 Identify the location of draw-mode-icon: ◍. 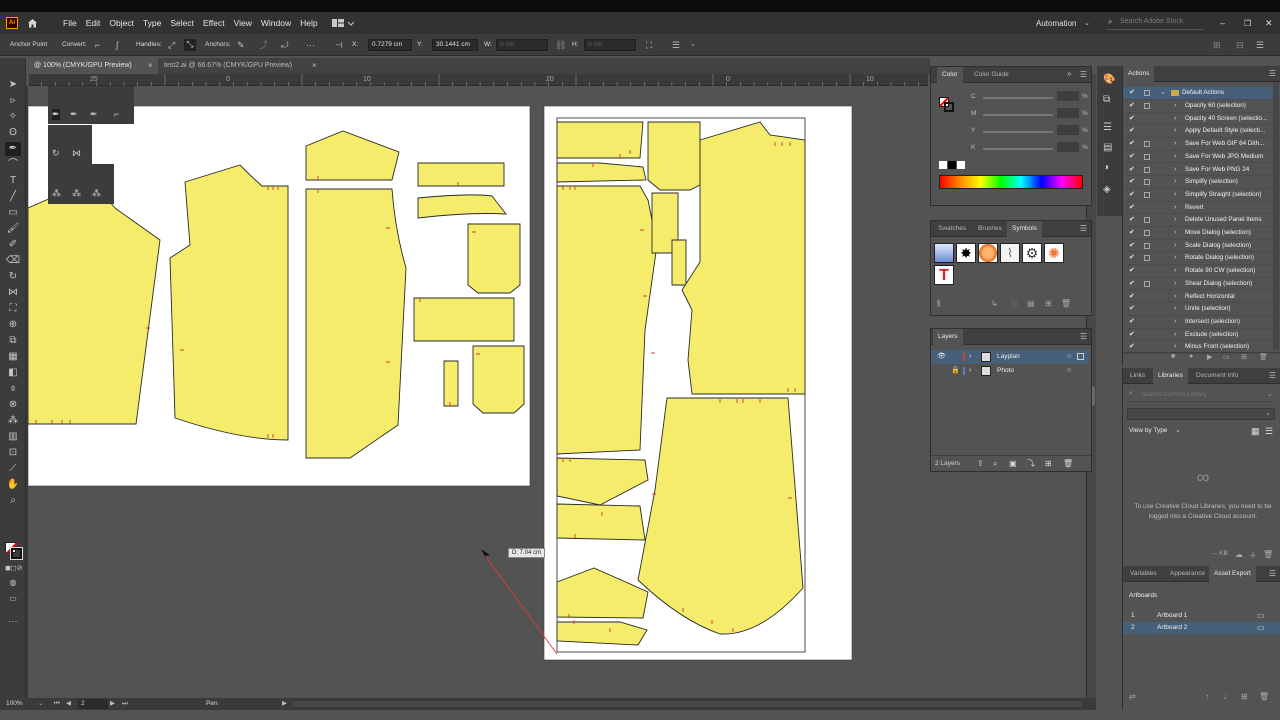
(13, 583).